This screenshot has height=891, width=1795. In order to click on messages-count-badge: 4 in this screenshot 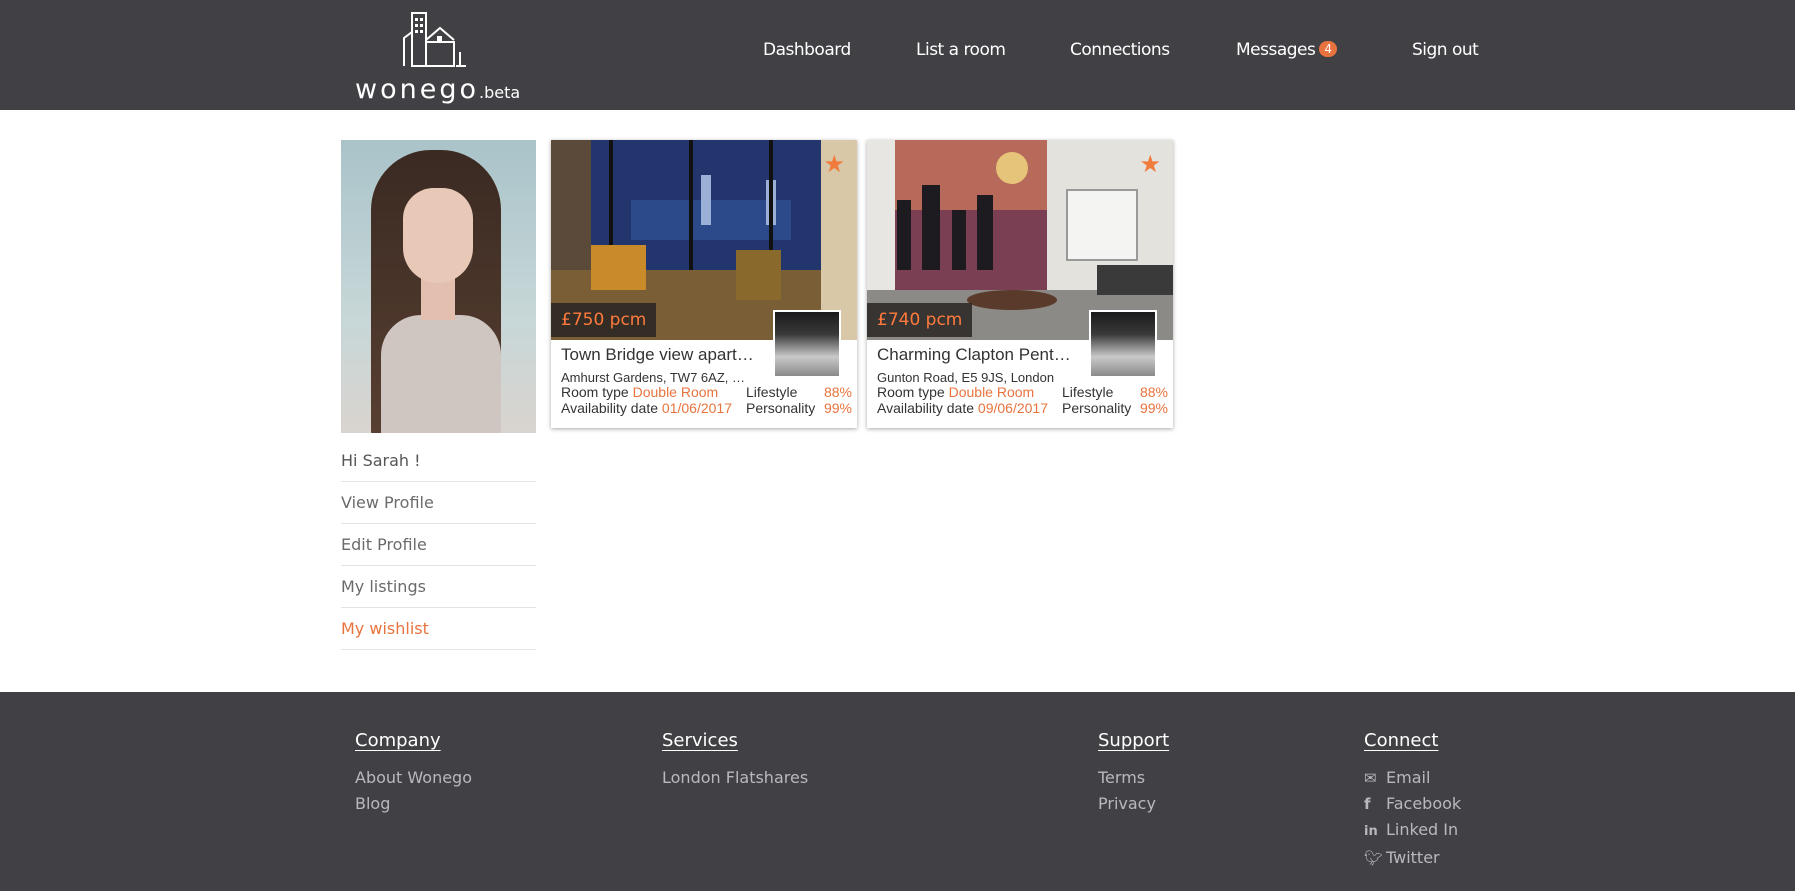, I will do `click(1328, 49)`.